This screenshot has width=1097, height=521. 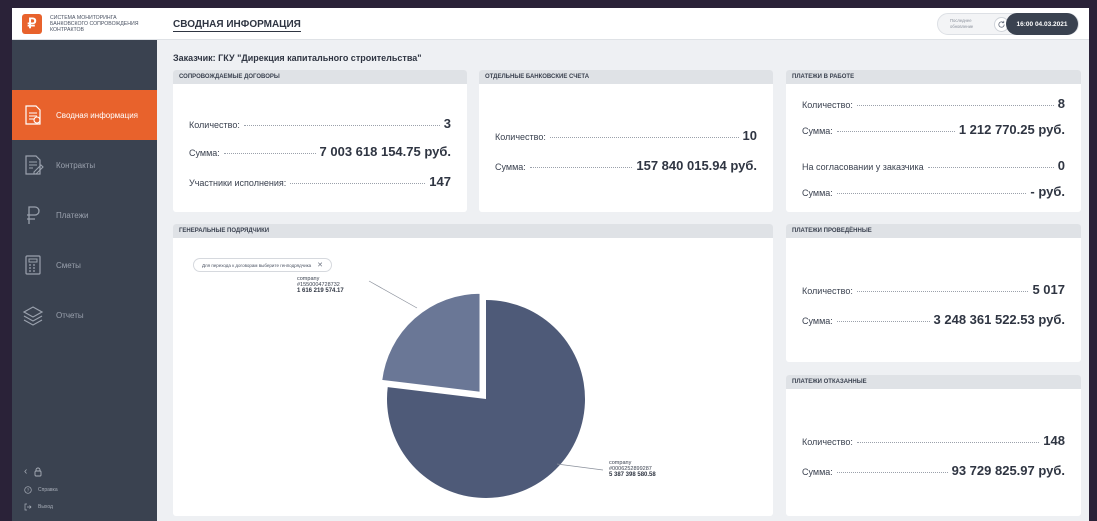 What do you see at coordinates (486, 389) in the screenshot?
I see `pie-chart` at bounding box center [486, 389].